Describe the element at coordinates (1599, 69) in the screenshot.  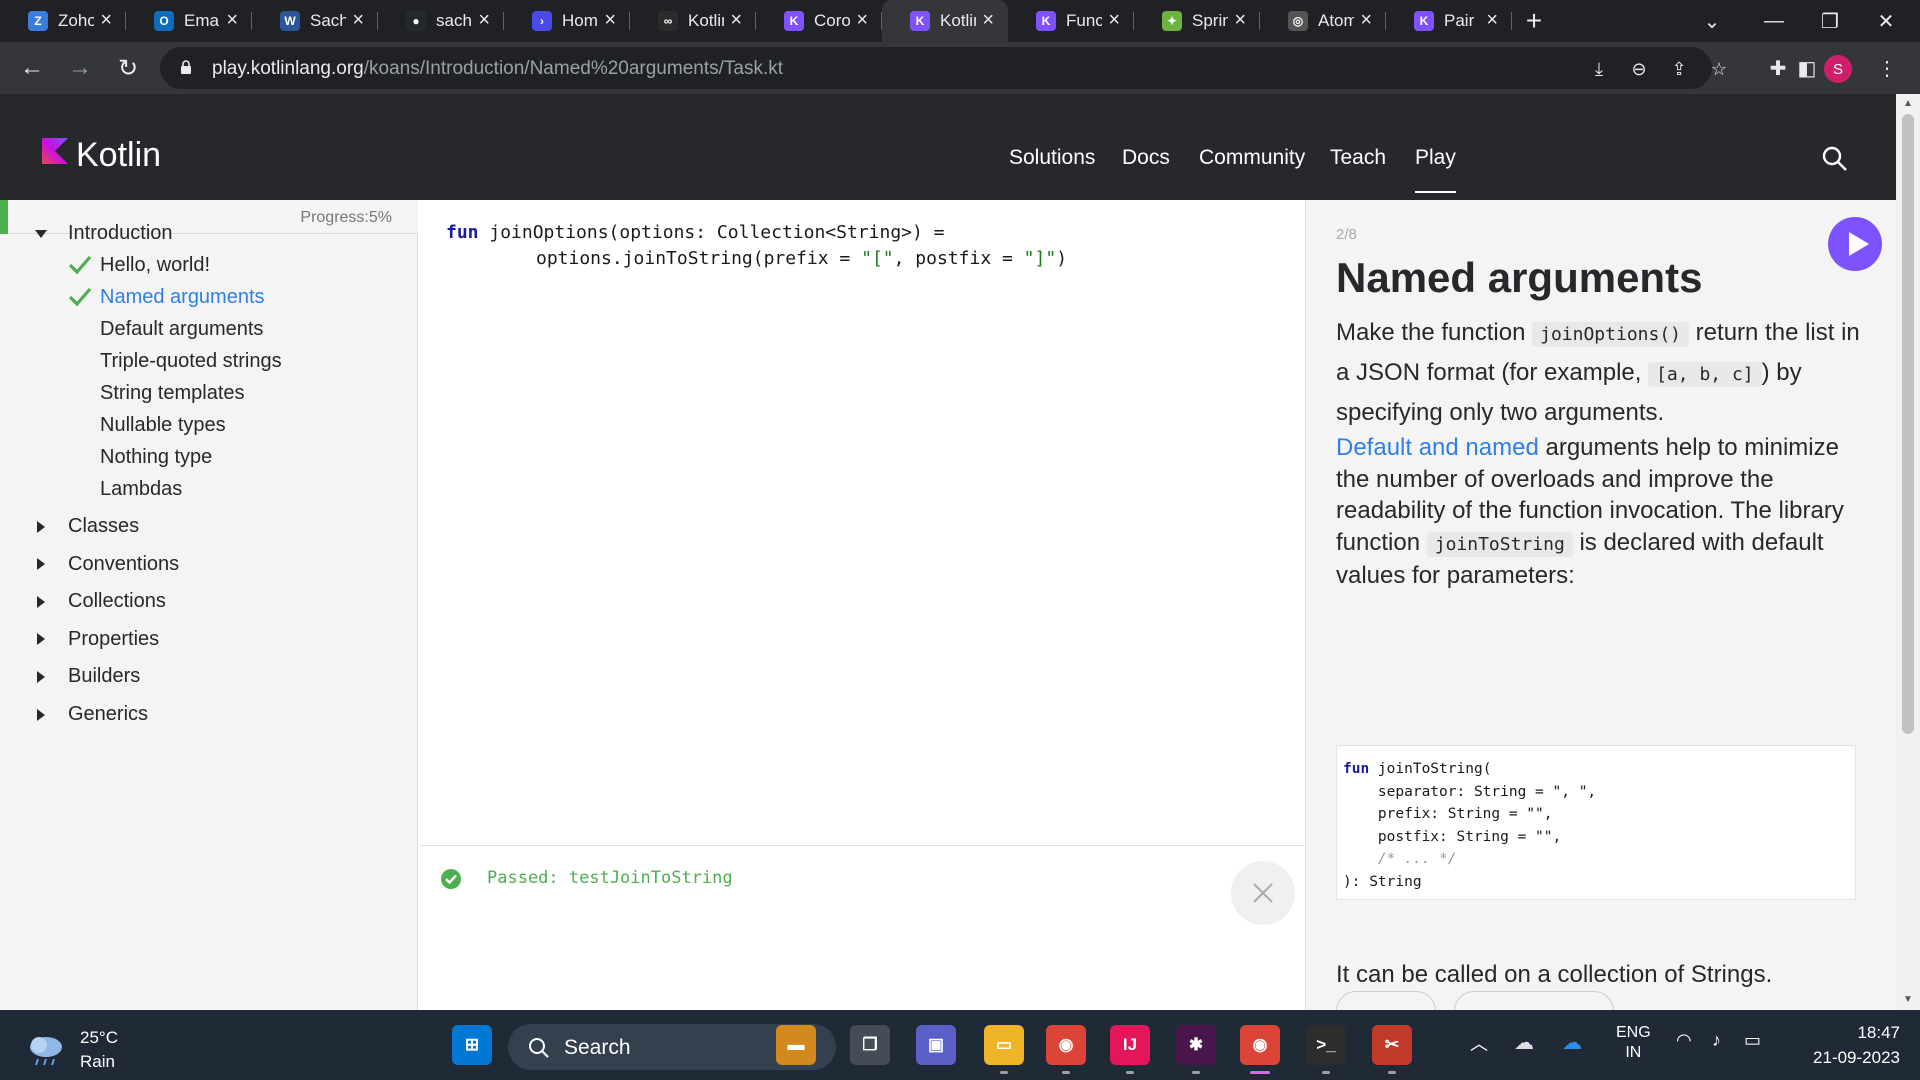
I see `install-app-icon: ⤓` at that location.